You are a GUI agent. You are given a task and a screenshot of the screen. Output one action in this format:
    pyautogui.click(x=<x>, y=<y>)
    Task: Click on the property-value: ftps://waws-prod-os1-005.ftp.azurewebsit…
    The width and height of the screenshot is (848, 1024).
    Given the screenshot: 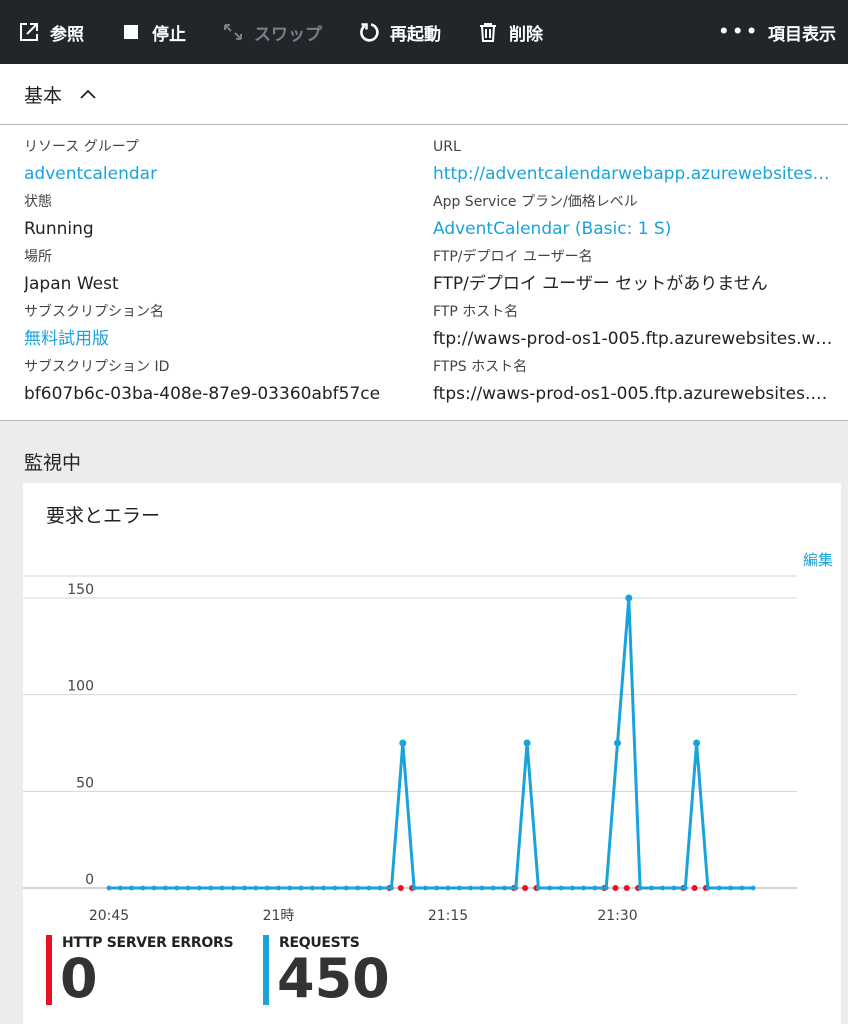 What is the action you would take?
    pyautogui.click(x=633, y=394)
    